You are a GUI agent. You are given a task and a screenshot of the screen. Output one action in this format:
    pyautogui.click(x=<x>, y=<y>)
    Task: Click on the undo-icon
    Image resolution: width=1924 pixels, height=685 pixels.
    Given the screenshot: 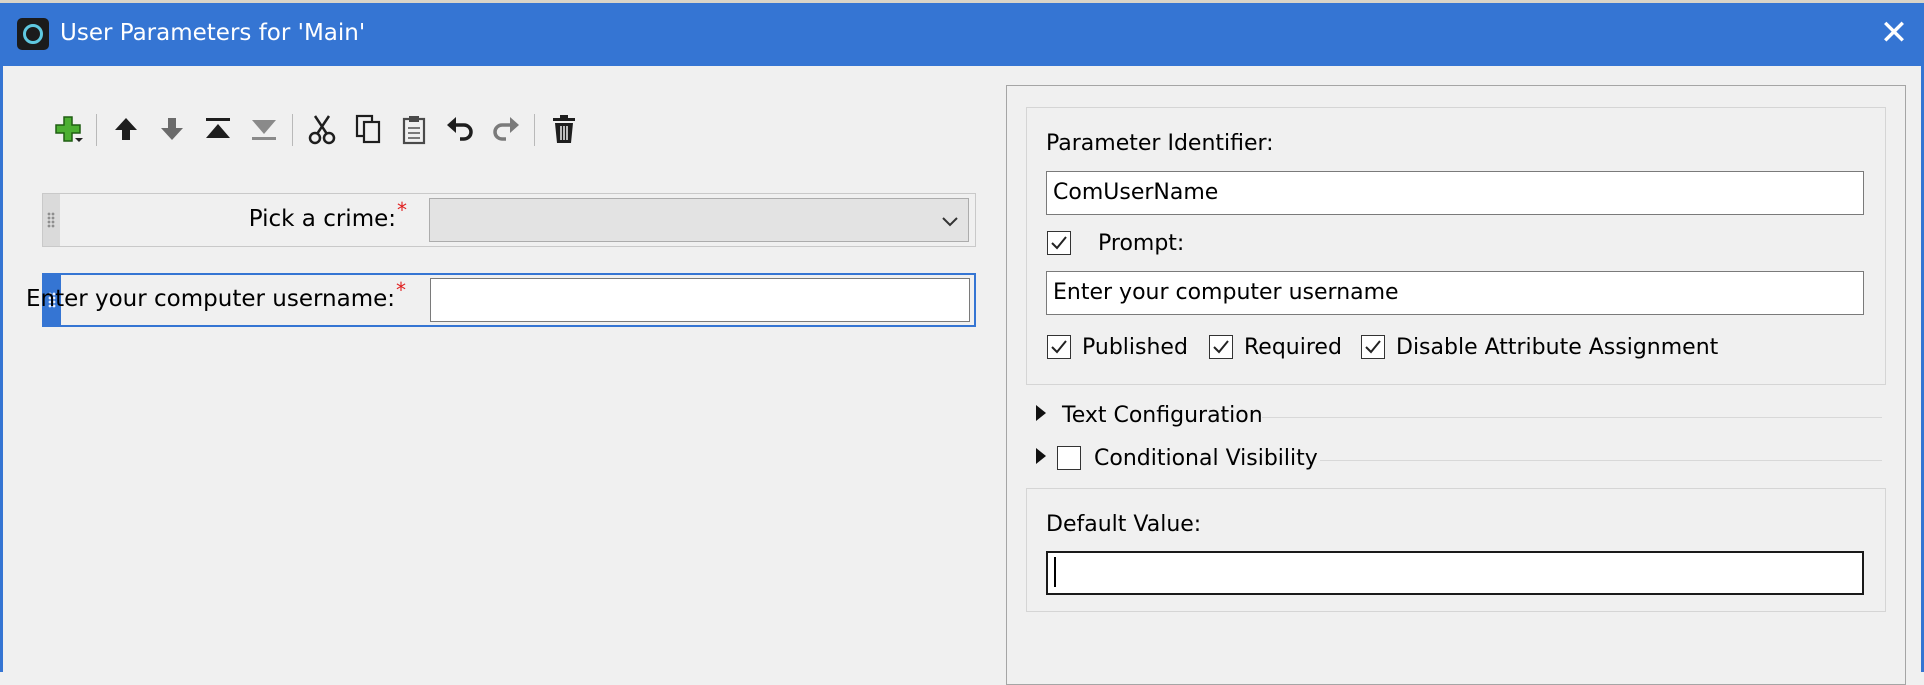 What is the action you would take?
    pyautogui.click(x=460, y=129)
    